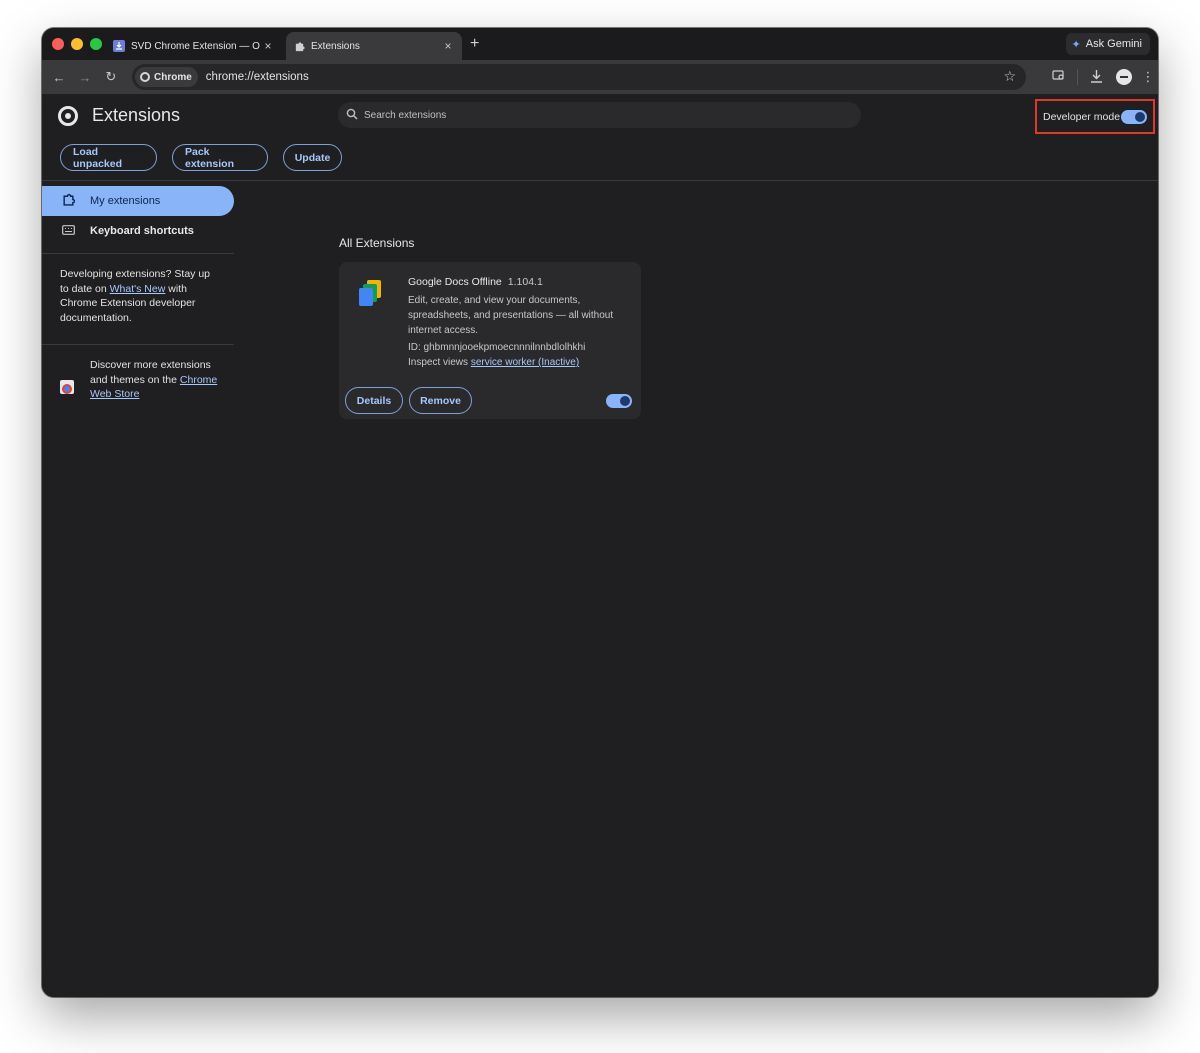  What do you see at coordinates (600, 180) in the screenshot?
I see `header-divider` at bounding box center [600, 180].